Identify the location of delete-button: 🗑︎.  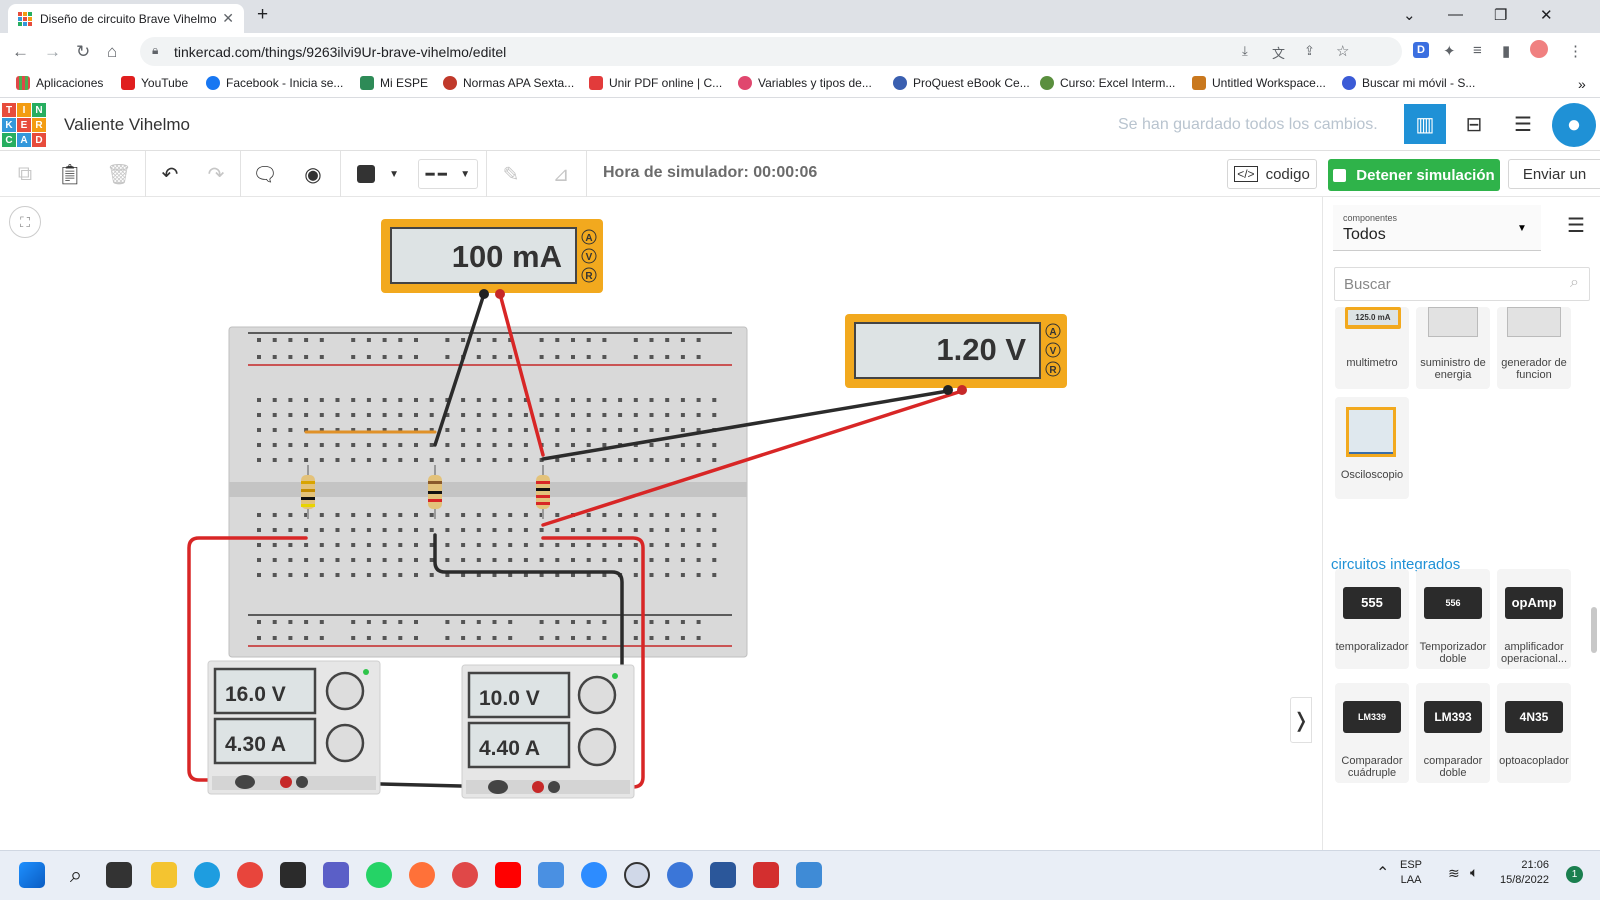
(119, 174).